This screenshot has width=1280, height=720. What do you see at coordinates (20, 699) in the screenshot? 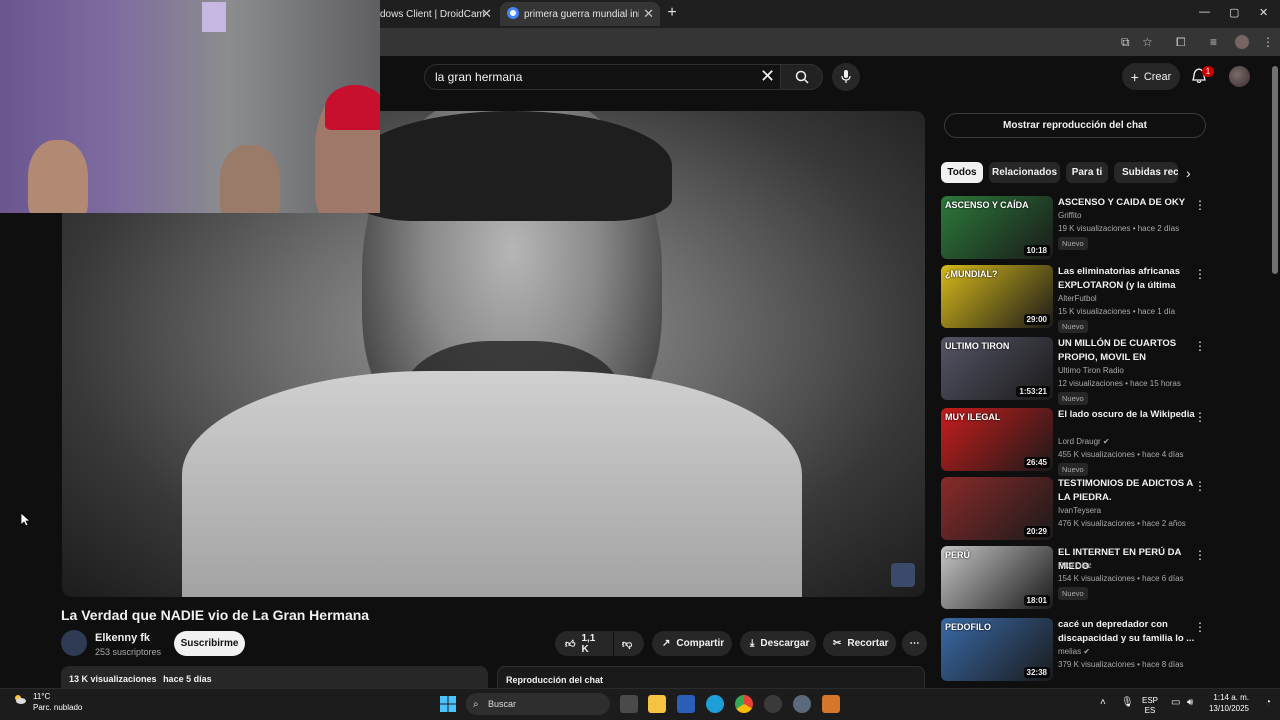
I see `cloud-weather-icon` at bounding box center [20, 699].